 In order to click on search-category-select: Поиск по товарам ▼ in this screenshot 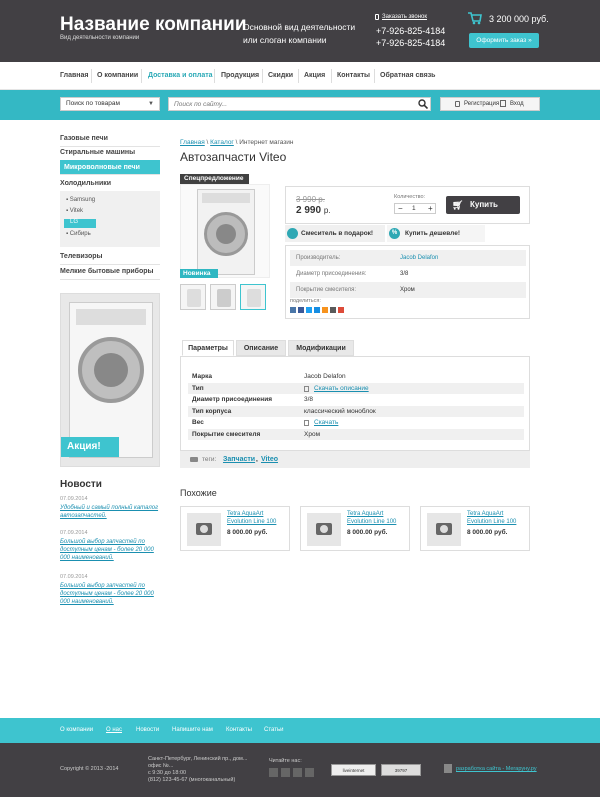, I will do `click(110, 104)`.